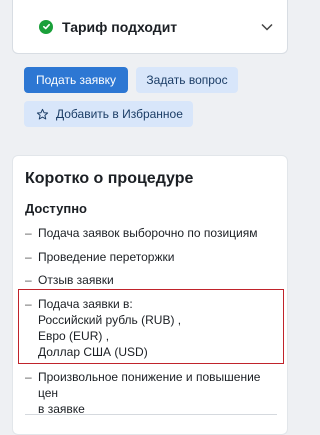 This screenshot has height=435, width=320. I want to click on add-to-favorites-label: Добавить в Избранное, so click(119, 114).